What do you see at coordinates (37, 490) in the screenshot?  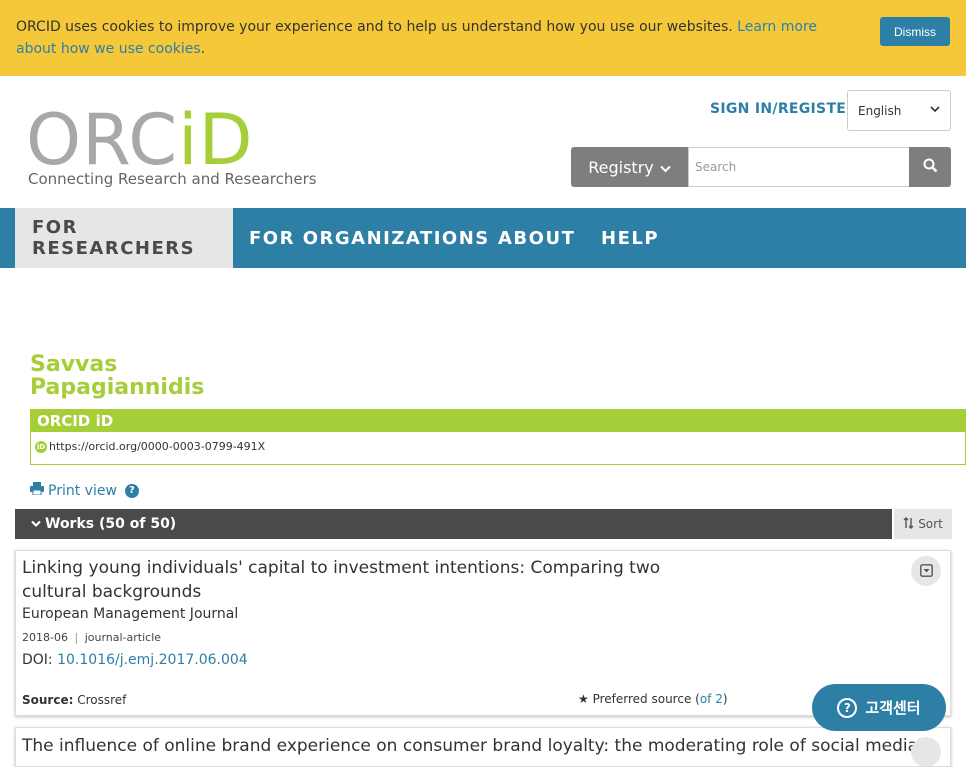 I see `printer-icon` at bounding box center [37, 490].